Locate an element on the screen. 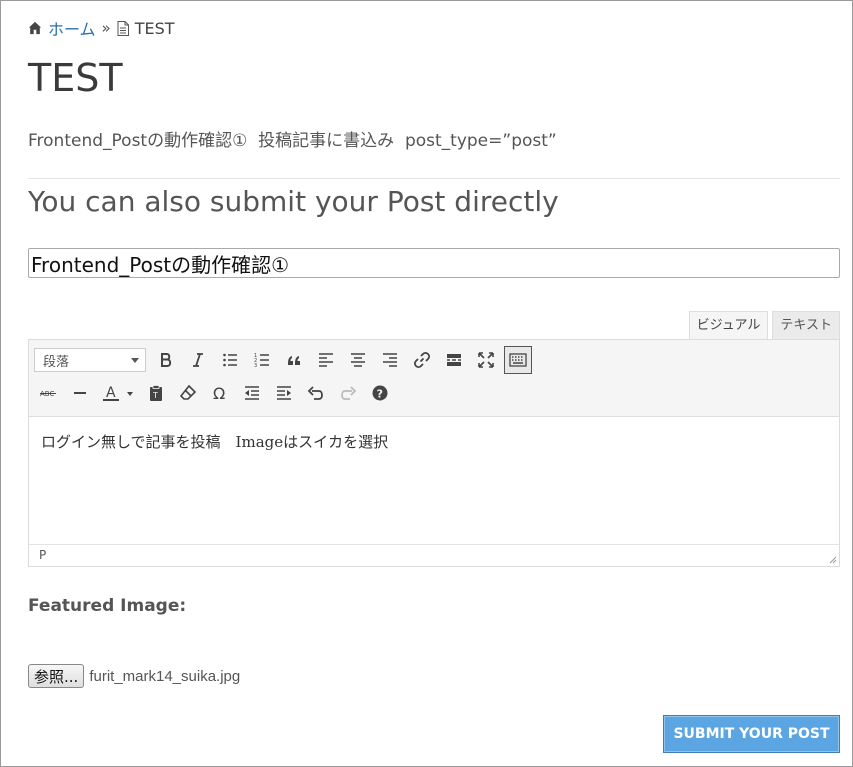 The height and width of the screenshot is (767, 853). align-center-button is located at coordinates (358, 360).